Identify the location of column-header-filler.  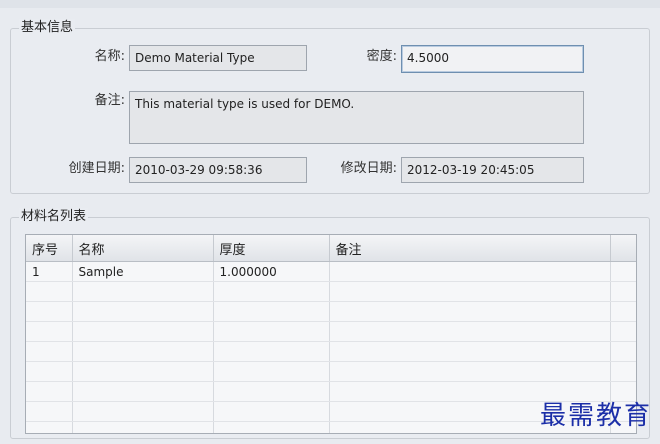
(623, 248).